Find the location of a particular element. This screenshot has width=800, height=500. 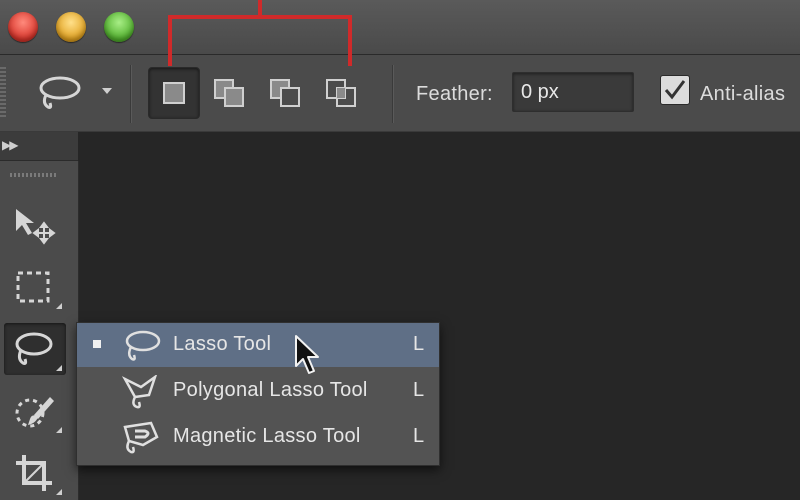

menu-item-magnetic-lasso-tool: Magnetic Lasso Tool L is located at coordinates (258, 437).